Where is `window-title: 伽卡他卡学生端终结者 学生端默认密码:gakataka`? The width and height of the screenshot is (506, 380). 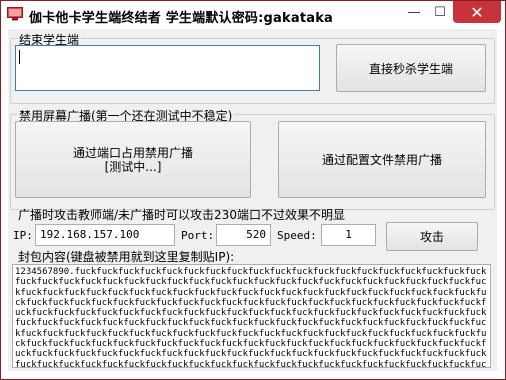
window-title: 伽卡他卡学生端终结者 学生端默认密码:gakataka is located at coordinates (181, 18).